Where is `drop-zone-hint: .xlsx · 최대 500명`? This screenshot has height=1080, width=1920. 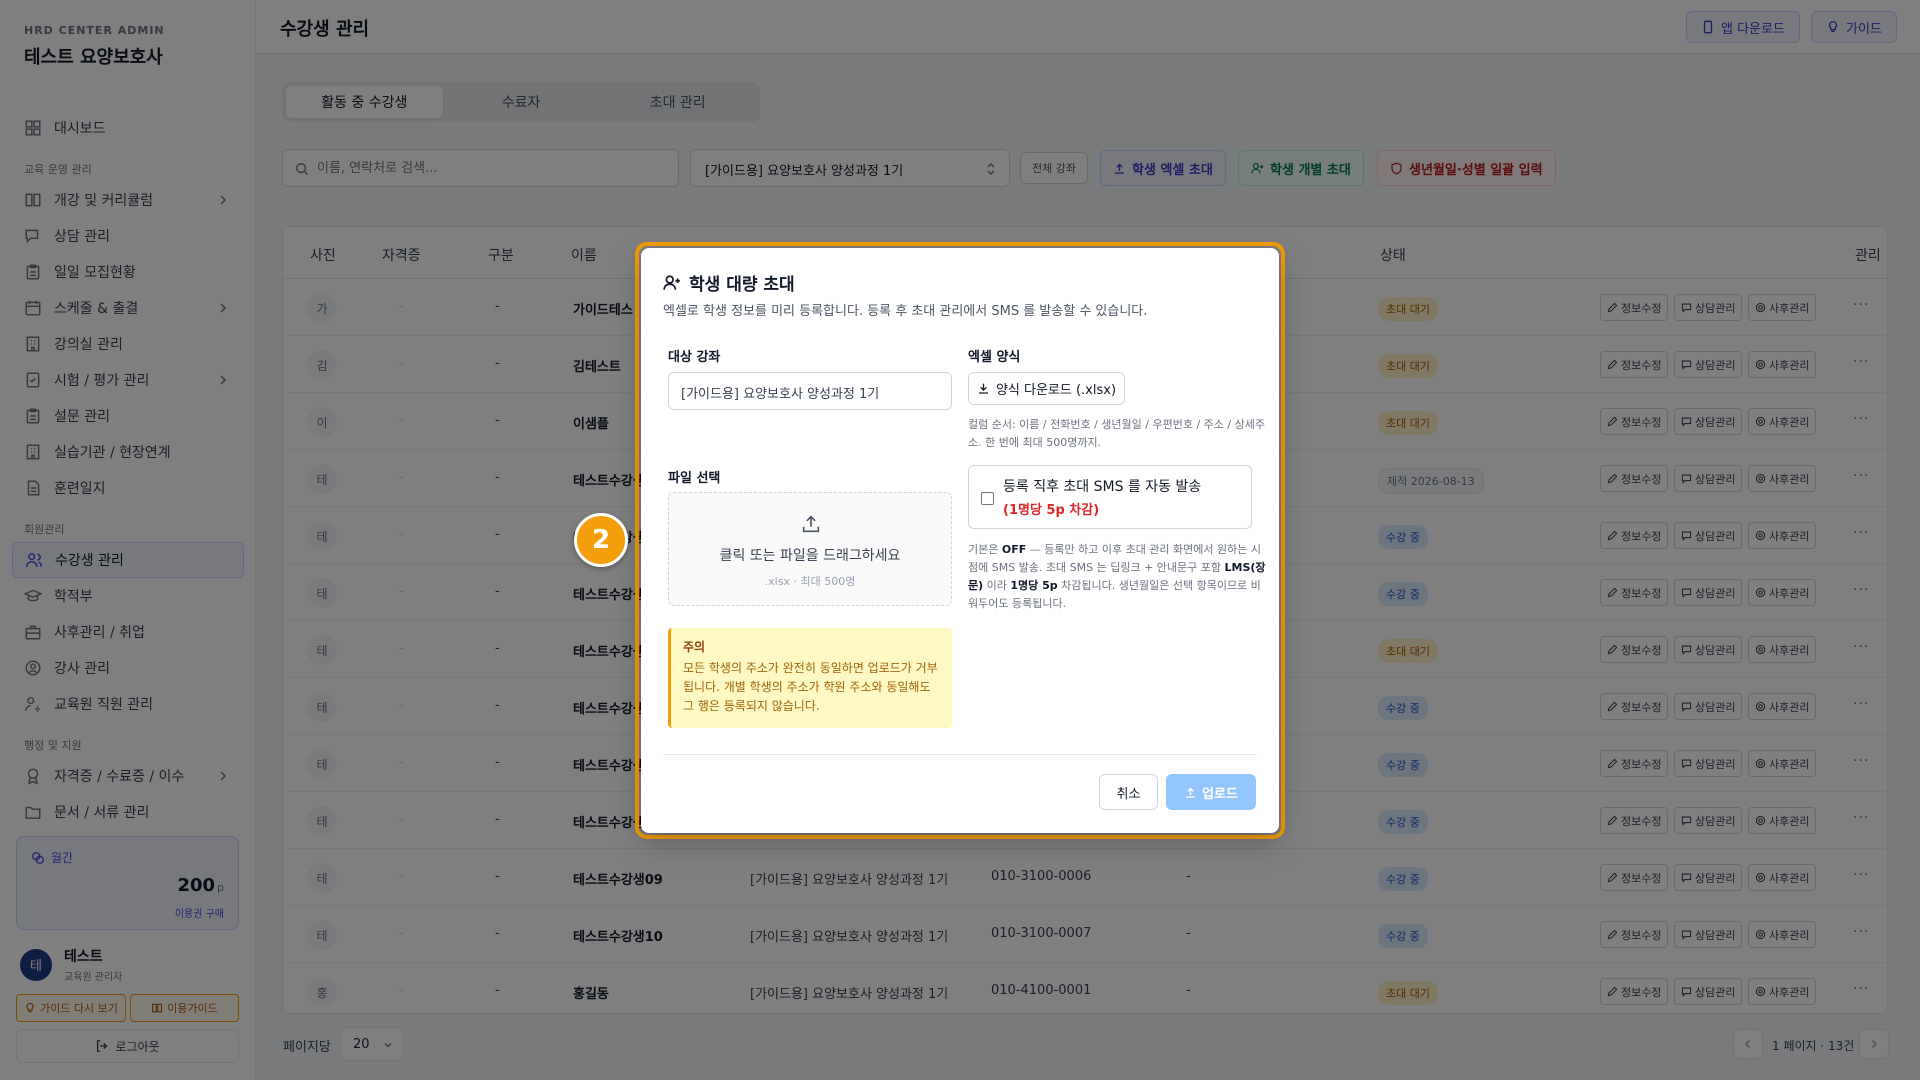 drop-zone-hint: .xlsx · 최대 500명 is located at coordinates (810, 581).